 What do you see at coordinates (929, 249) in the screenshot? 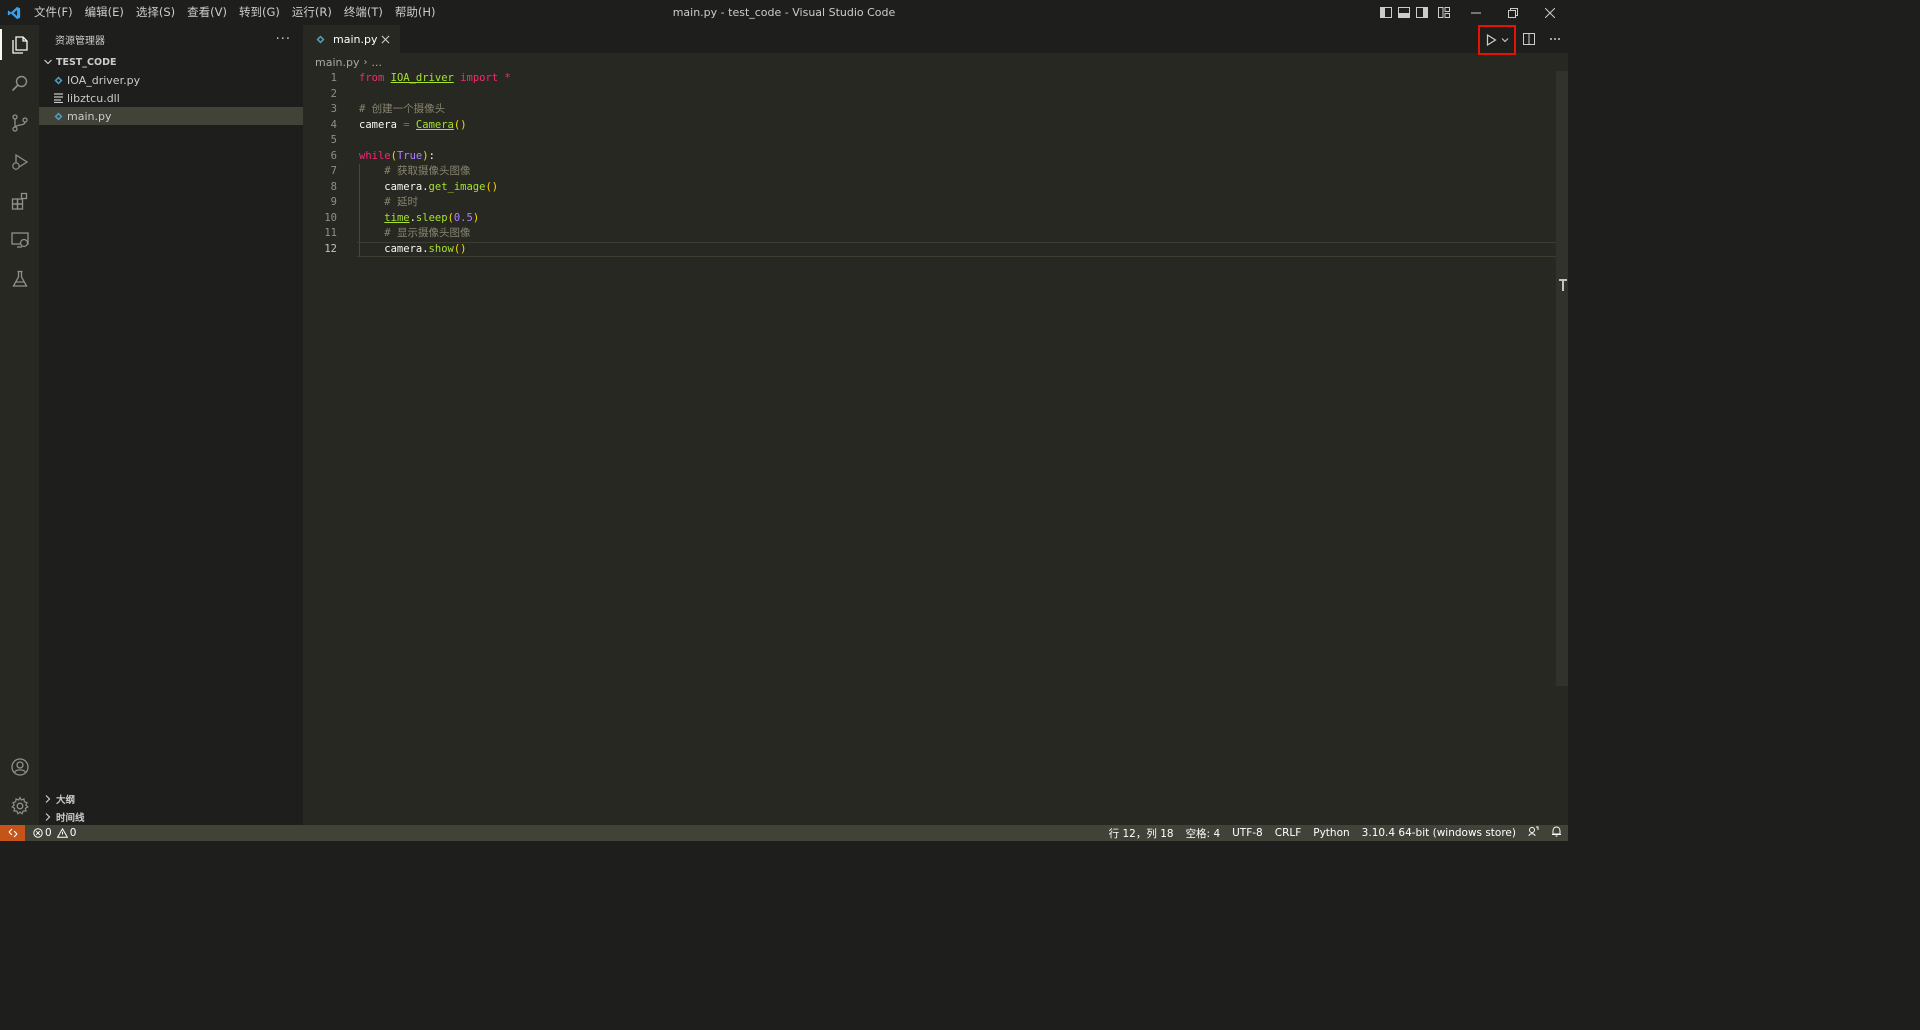
I see `code-line: 12 camera.show()` at bounding box center [929, 249].